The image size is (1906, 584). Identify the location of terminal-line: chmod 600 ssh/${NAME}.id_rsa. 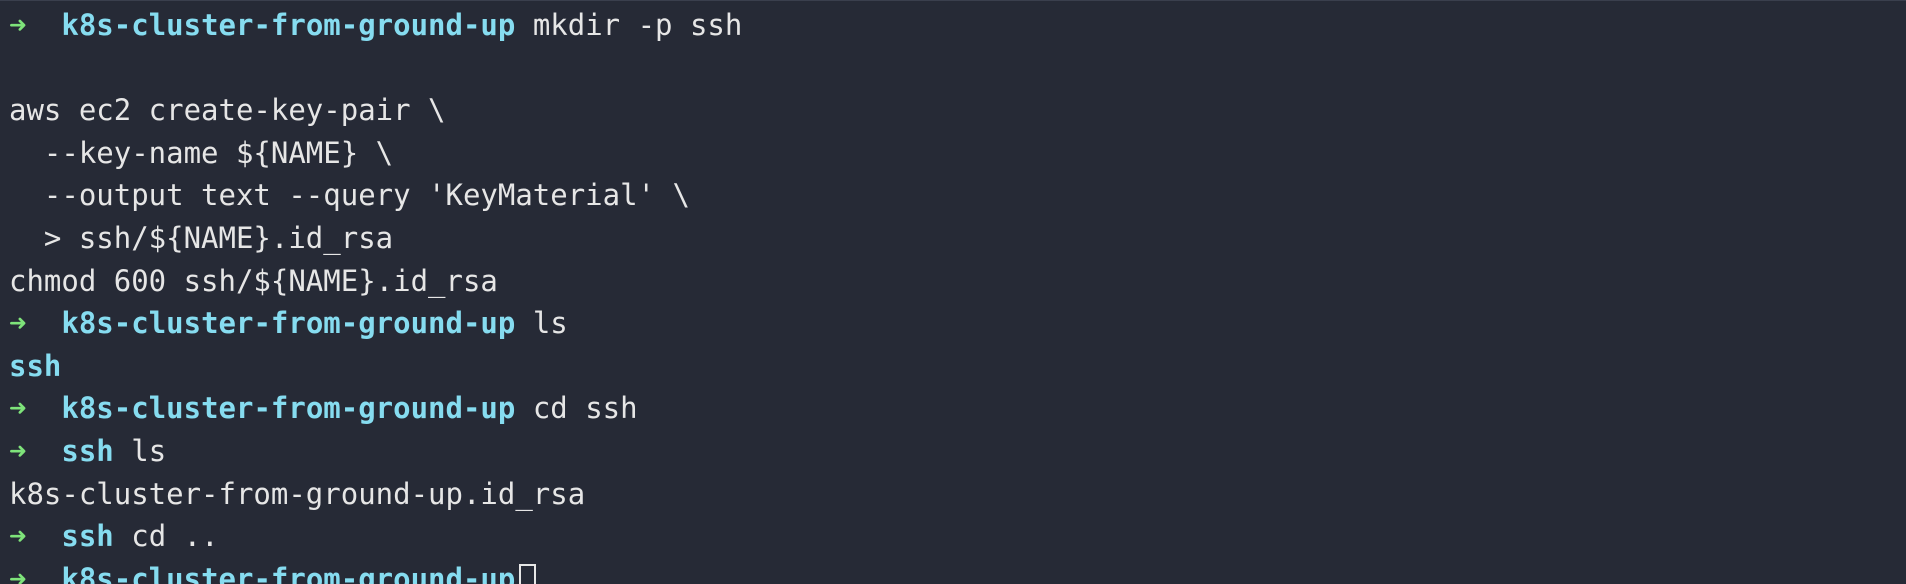
(957, 281).